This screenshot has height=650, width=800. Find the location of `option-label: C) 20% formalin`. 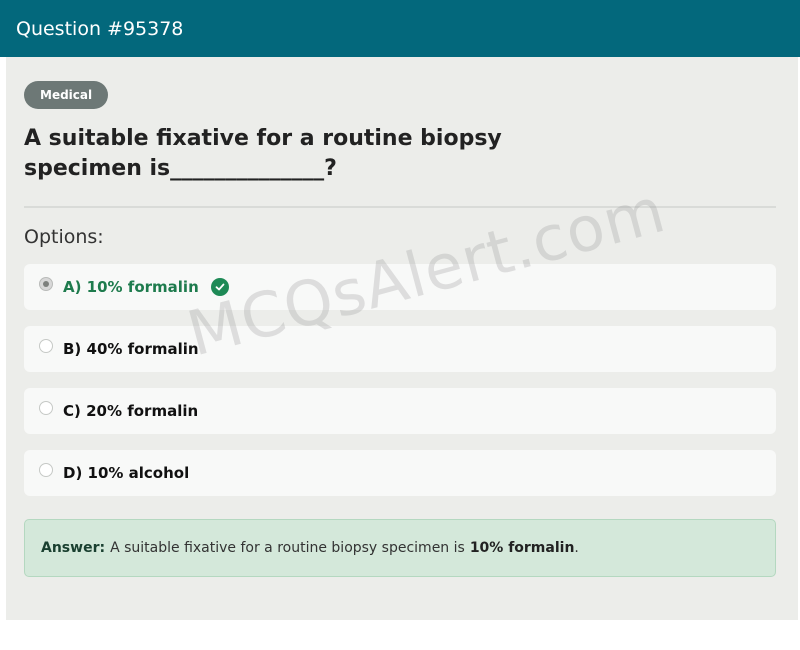

option-label: C) 20% formalin is located at coordinates (131, 411).